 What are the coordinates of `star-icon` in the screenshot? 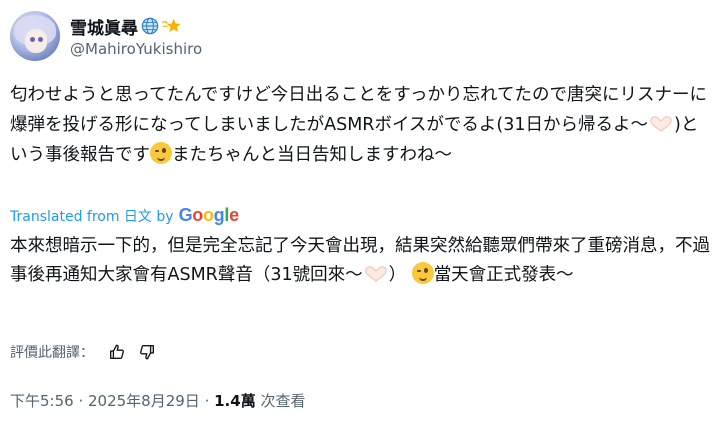 It's located at (171, 26).